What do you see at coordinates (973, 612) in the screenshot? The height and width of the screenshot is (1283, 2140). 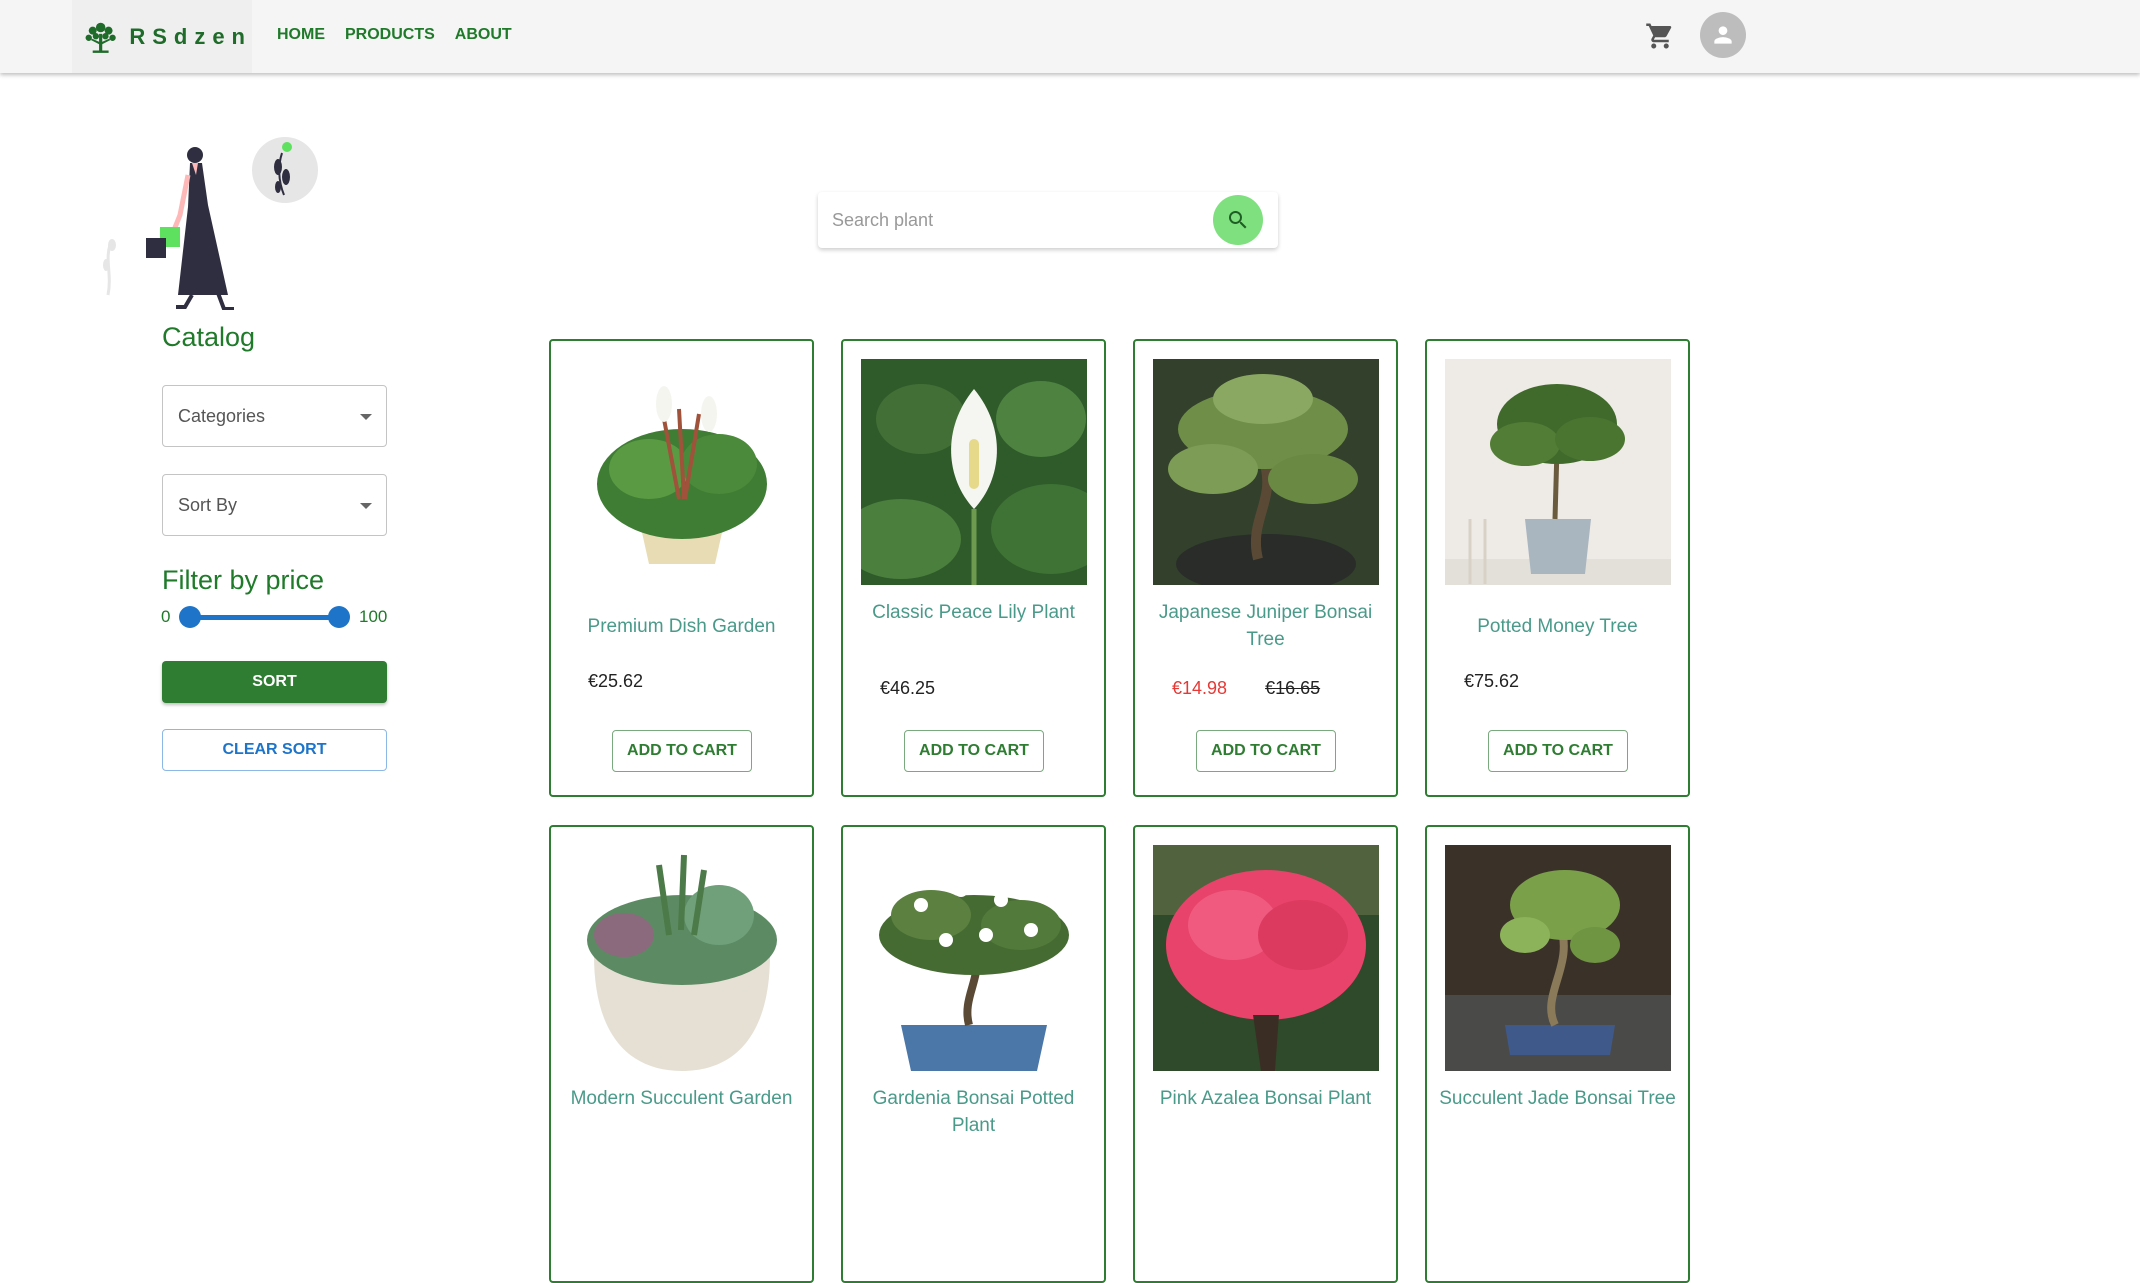 I see `product-name: Classic Peace Lily Plant` at bounding box center [973, 612].